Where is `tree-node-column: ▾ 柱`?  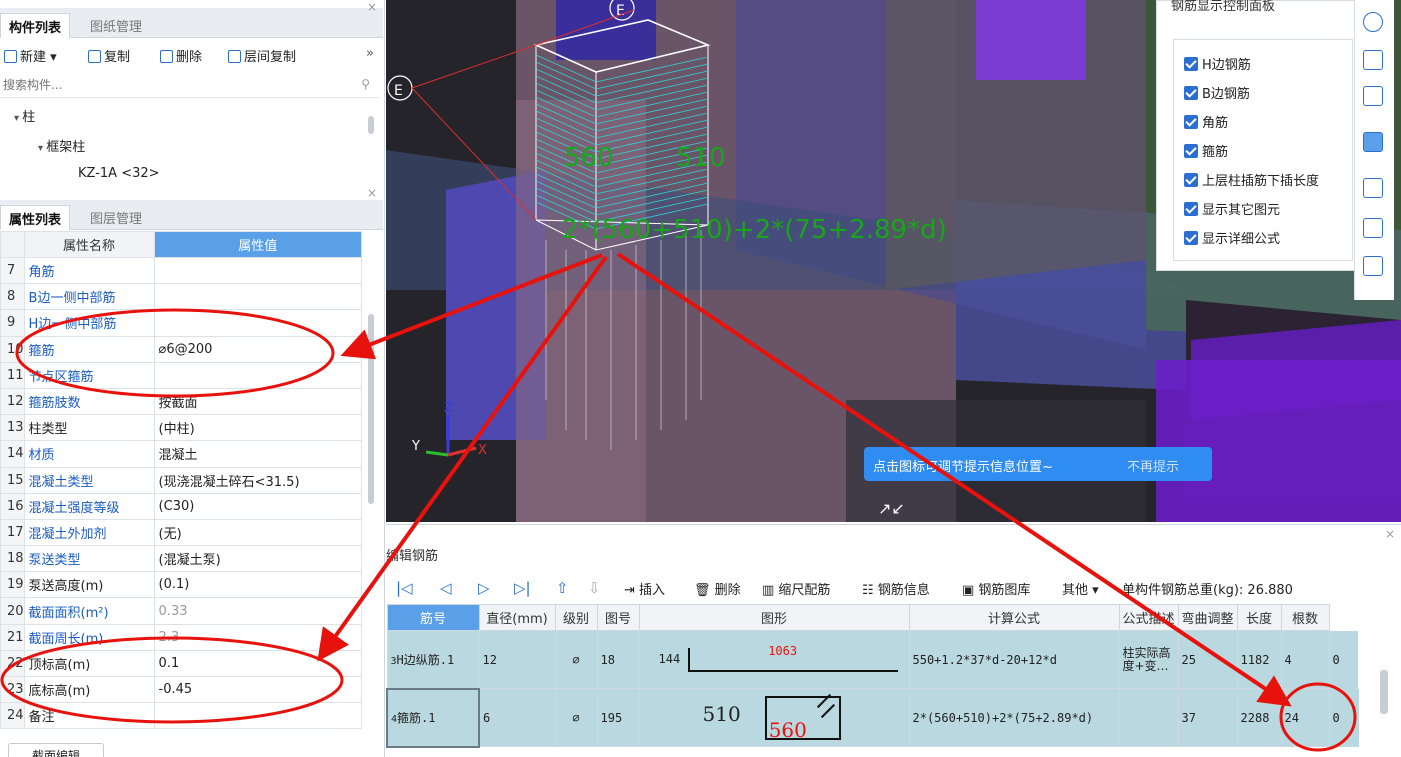
tree-node-column: ▾ 柱 is located at coordinates (24, 115).